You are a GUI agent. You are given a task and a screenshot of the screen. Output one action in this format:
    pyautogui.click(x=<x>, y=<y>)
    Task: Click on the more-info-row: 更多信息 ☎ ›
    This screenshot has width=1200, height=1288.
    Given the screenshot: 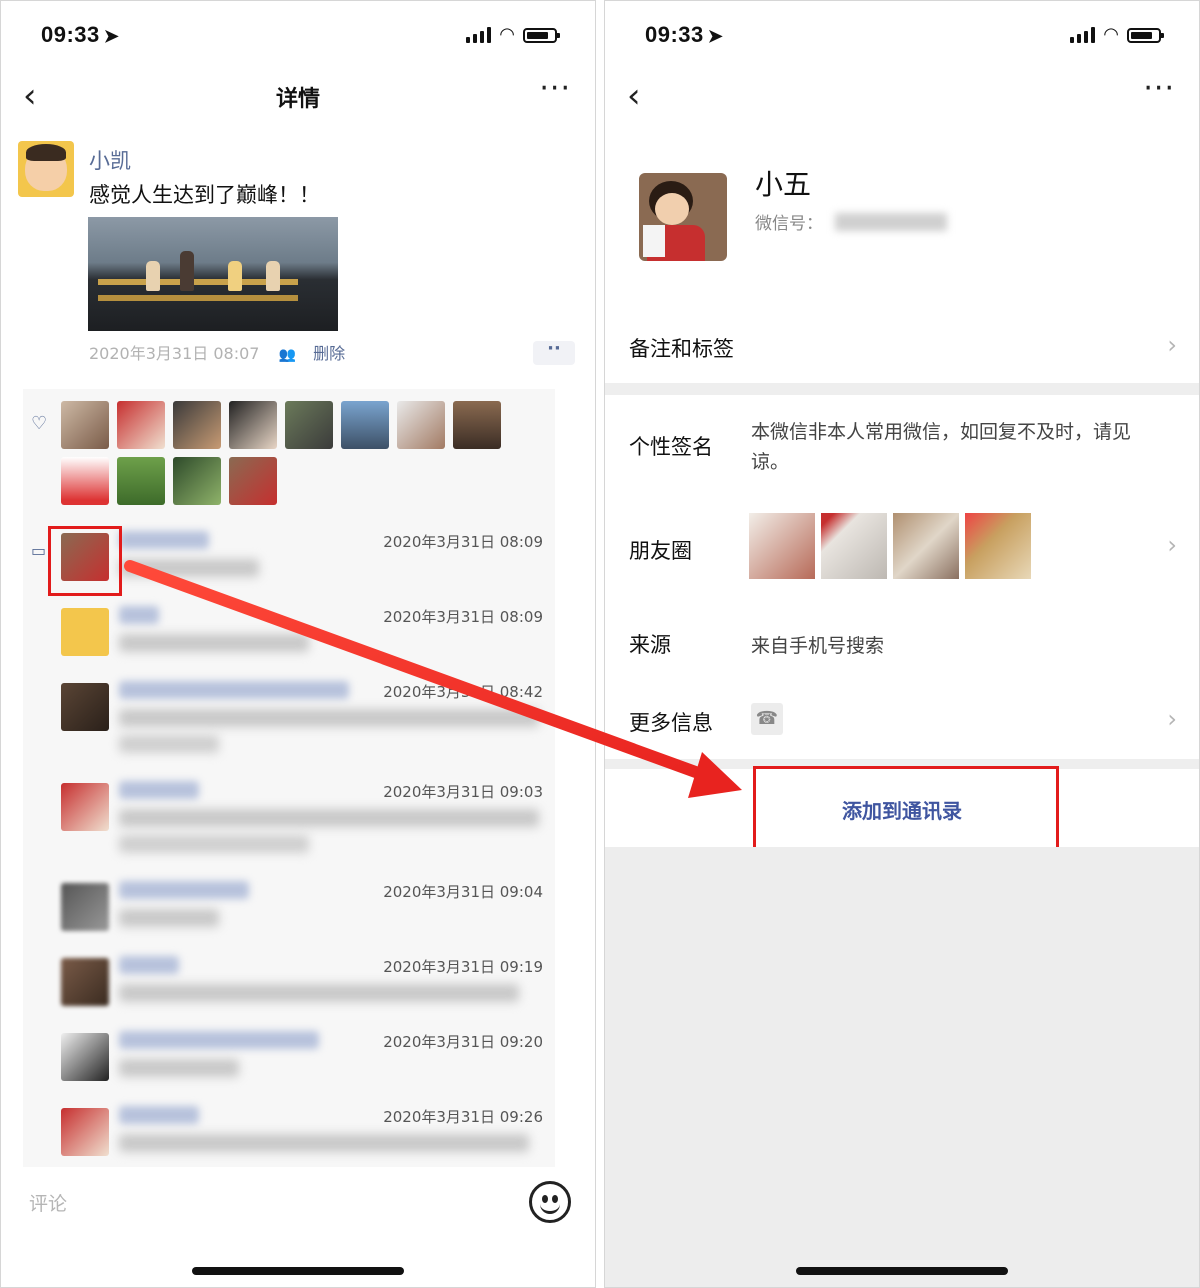 What is the action you would take?
    pyautogui.click(x=902, y=720)
    